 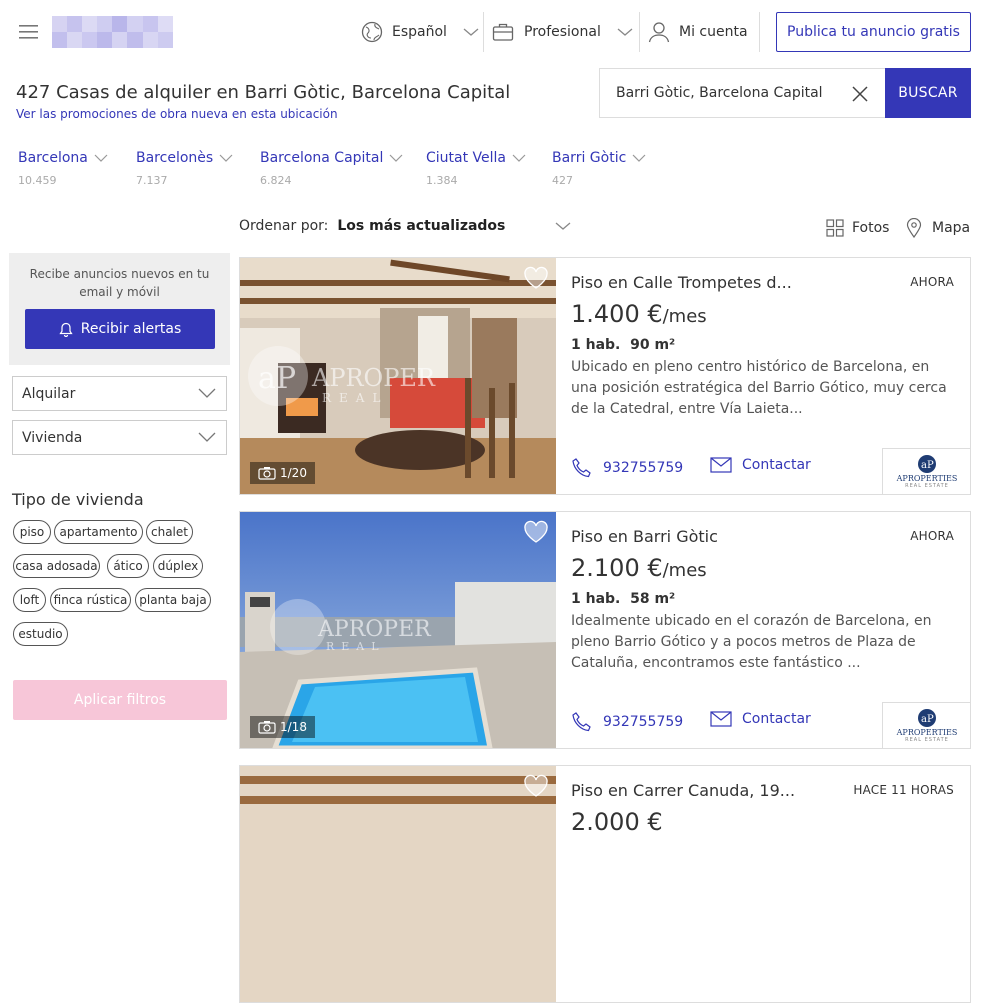 I want to click on envelope-icon, so click(x=721, y=719).